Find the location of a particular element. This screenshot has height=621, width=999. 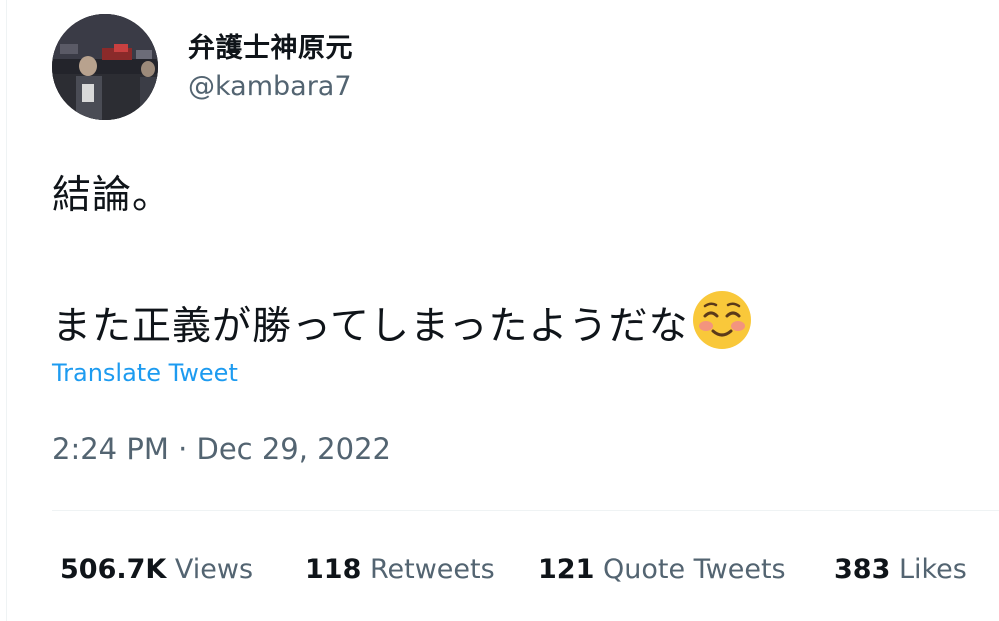

quote-tweets-label: Quote Tweets is located at coordinates (694, 569).